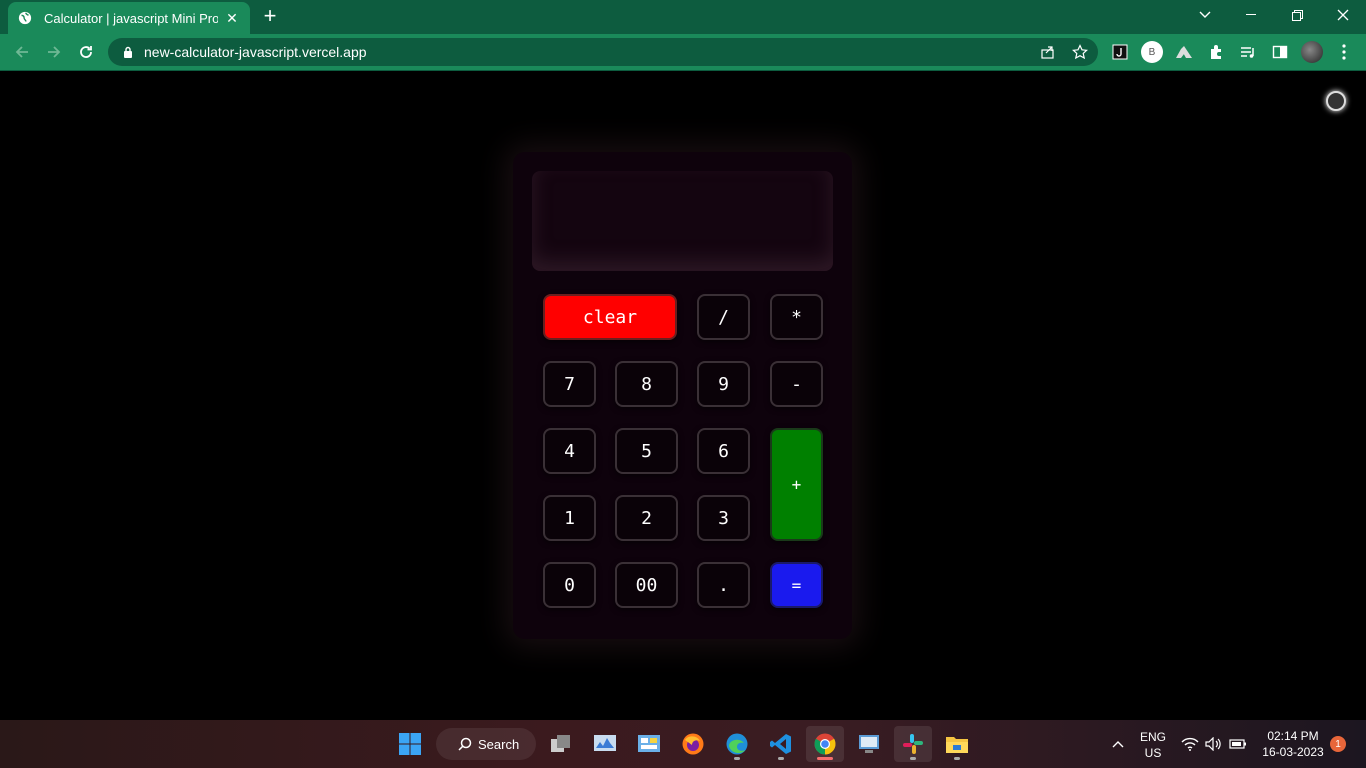 The height and width of the screenshot is (768, 1366). I want to click on wifi-icon, so click(1190, 744).